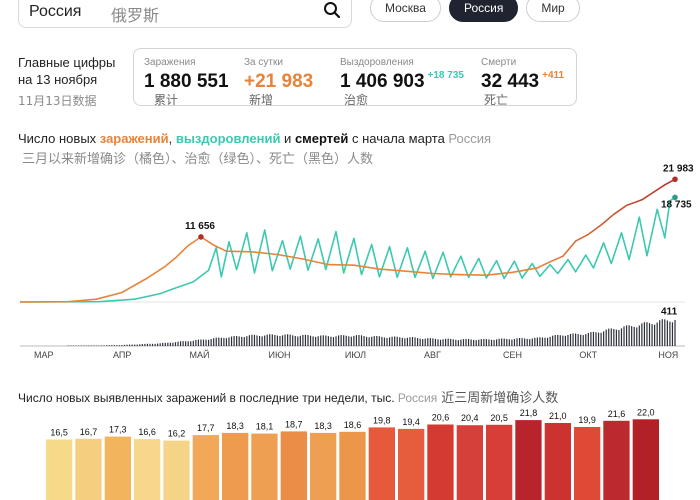 The image size is (700, 500). I want to click on main-chart-title-part: ,, so click(172, 138).